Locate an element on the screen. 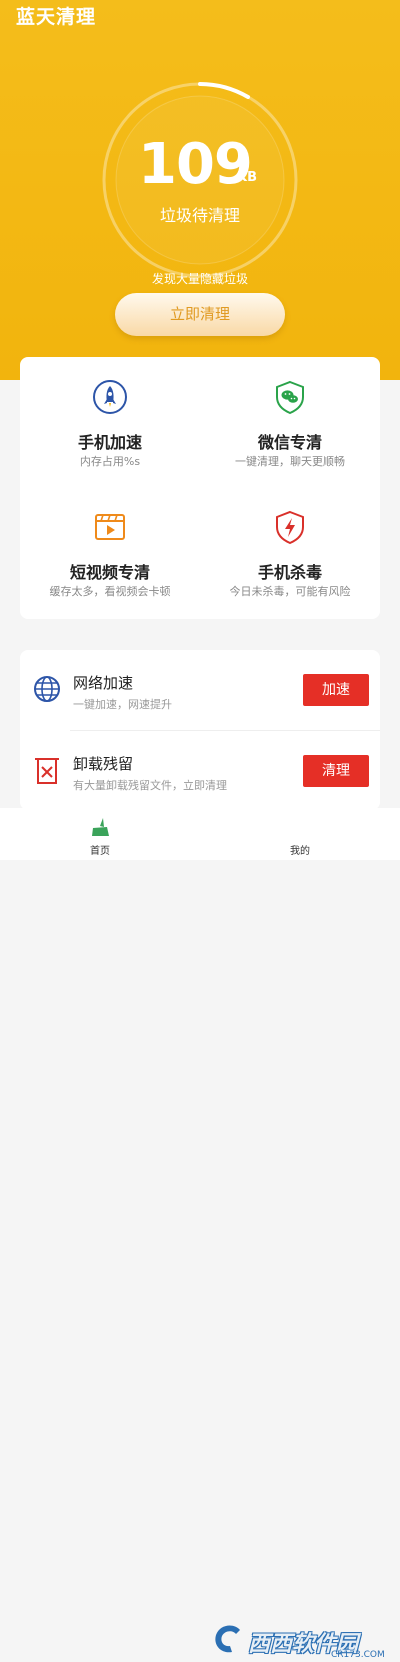  feature-title: 短视频专清 is located at coordinates (109, 572).